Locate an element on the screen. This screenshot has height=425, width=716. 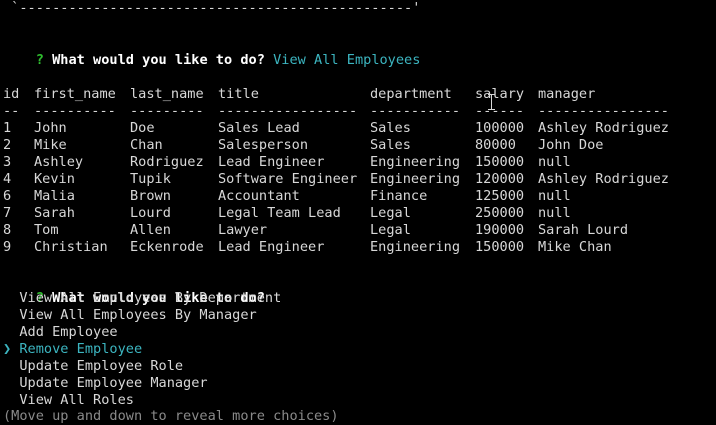
table-cell-last-name: Allen is located at coordinates (150, 230).